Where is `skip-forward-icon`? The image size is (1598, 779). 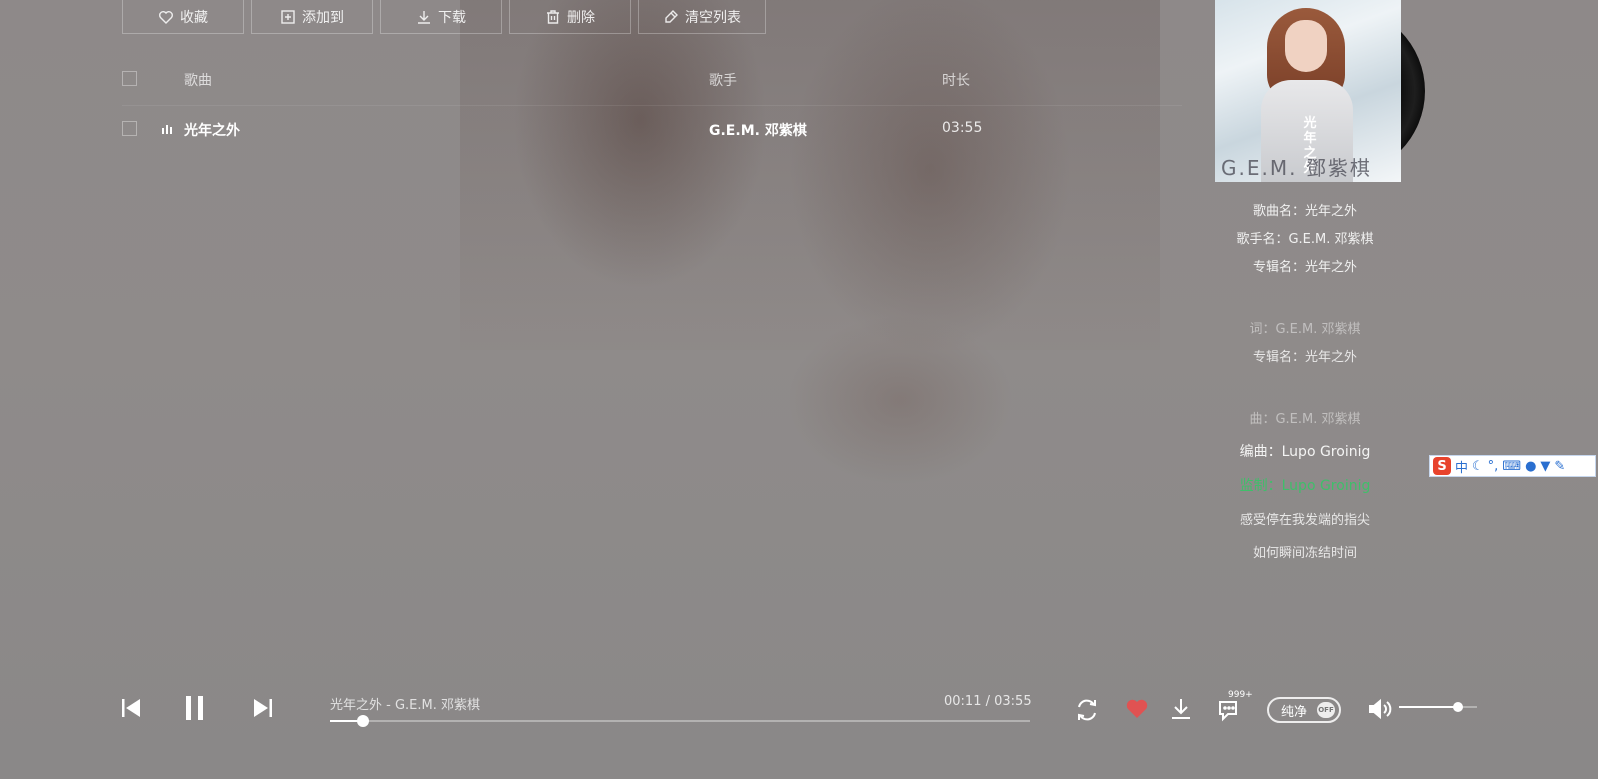 skip-forward-icon is located at coordinates (263, 708).